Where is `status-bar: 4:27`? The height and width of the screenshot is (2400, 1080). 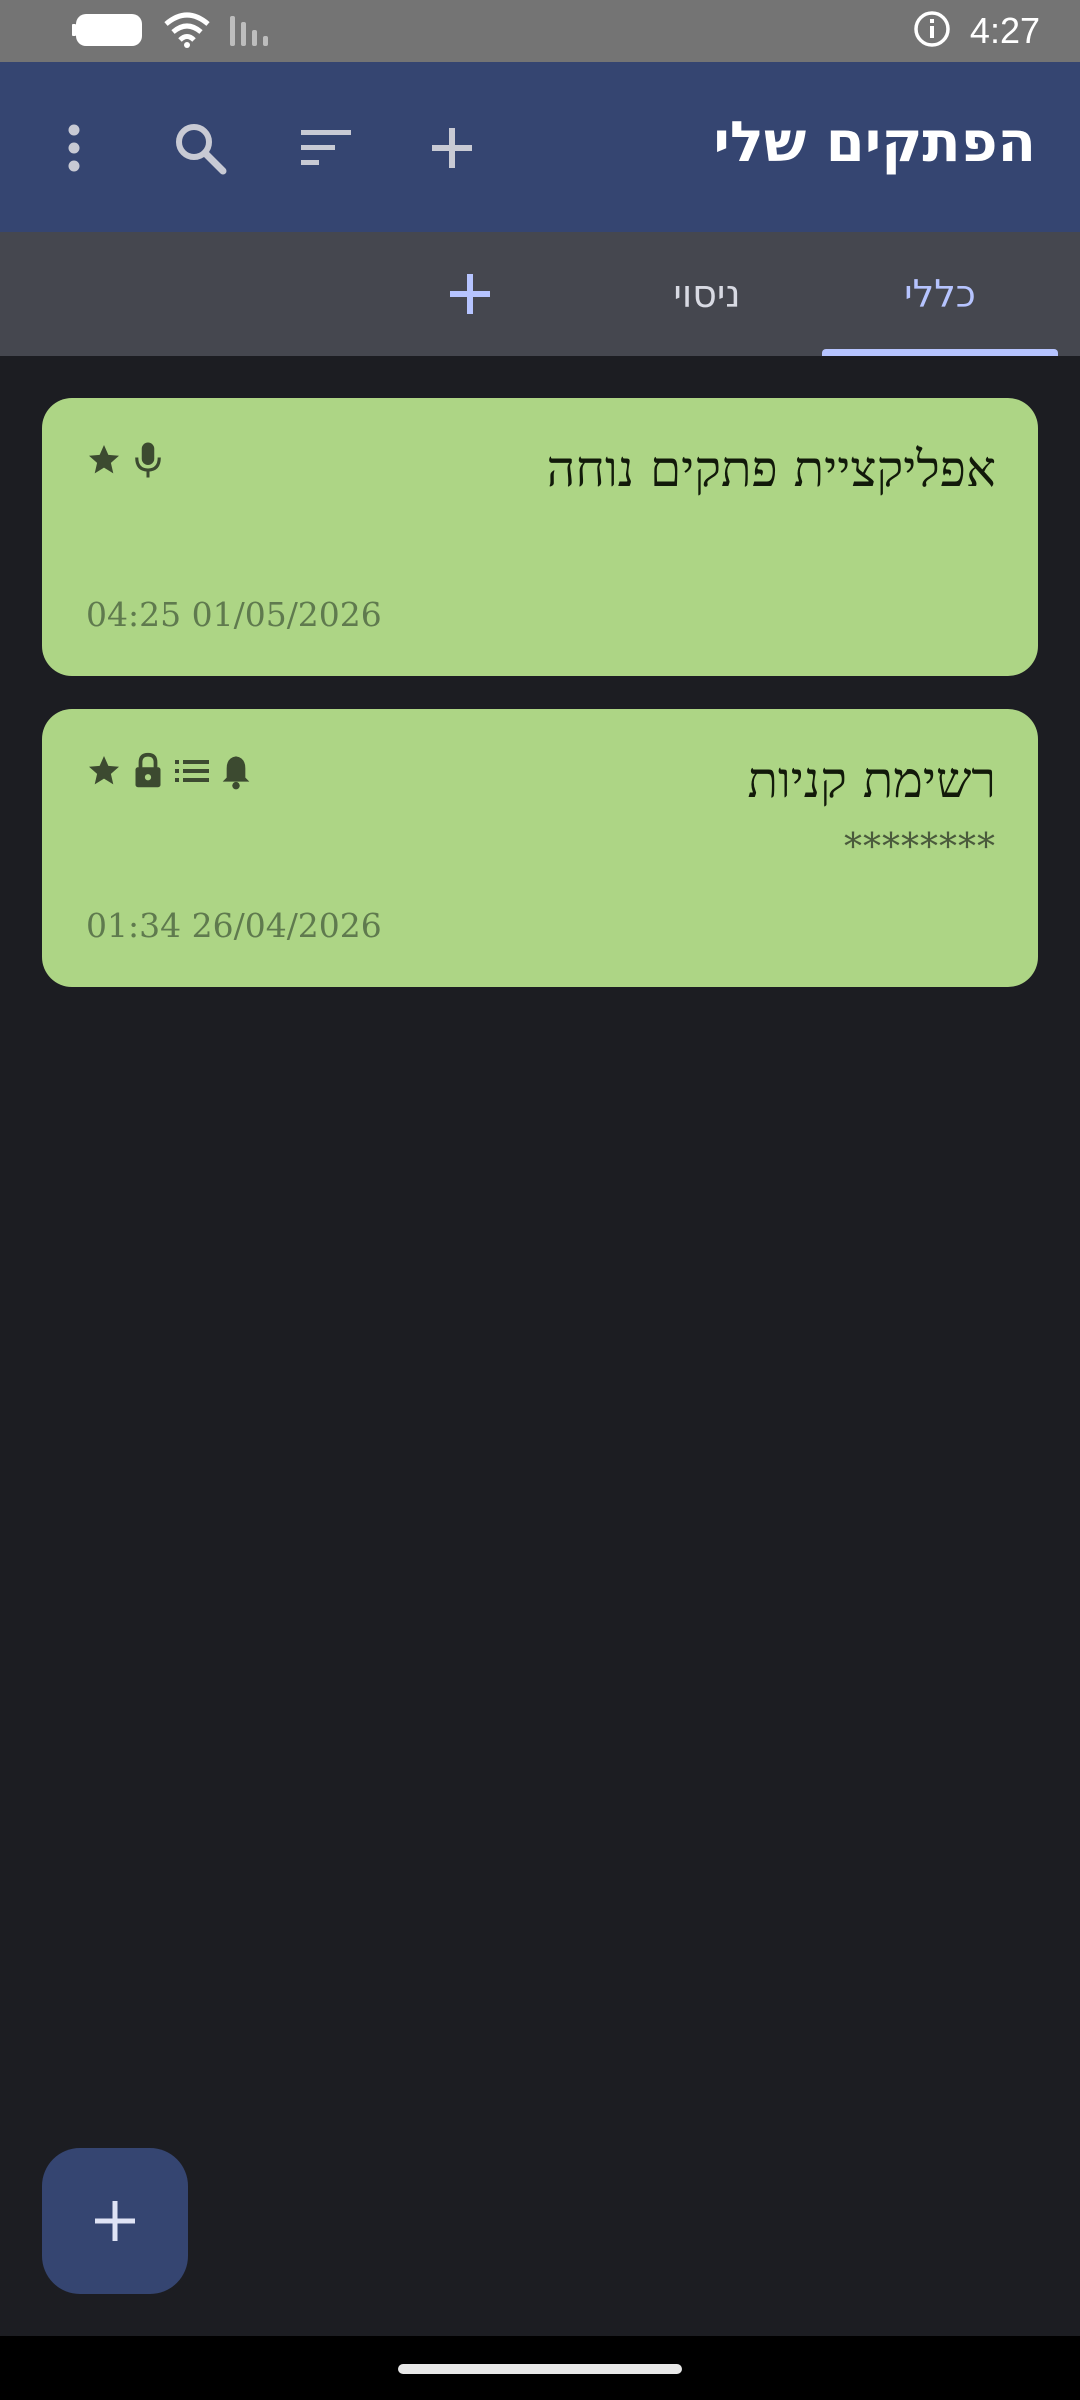 status-bar: 4:27 is located at coordinates (540, 31).